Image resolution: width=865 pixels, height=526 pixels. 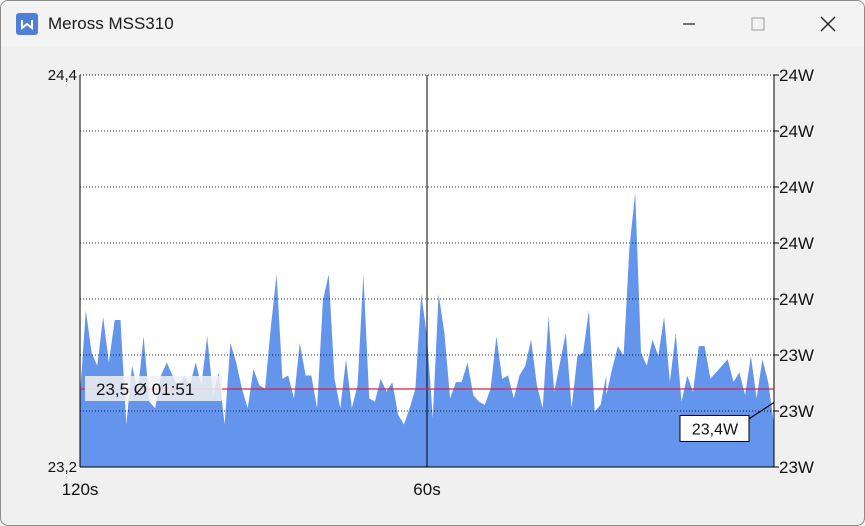 I want to click on window-title: Meross MSS310, so click(x=111, y=23).